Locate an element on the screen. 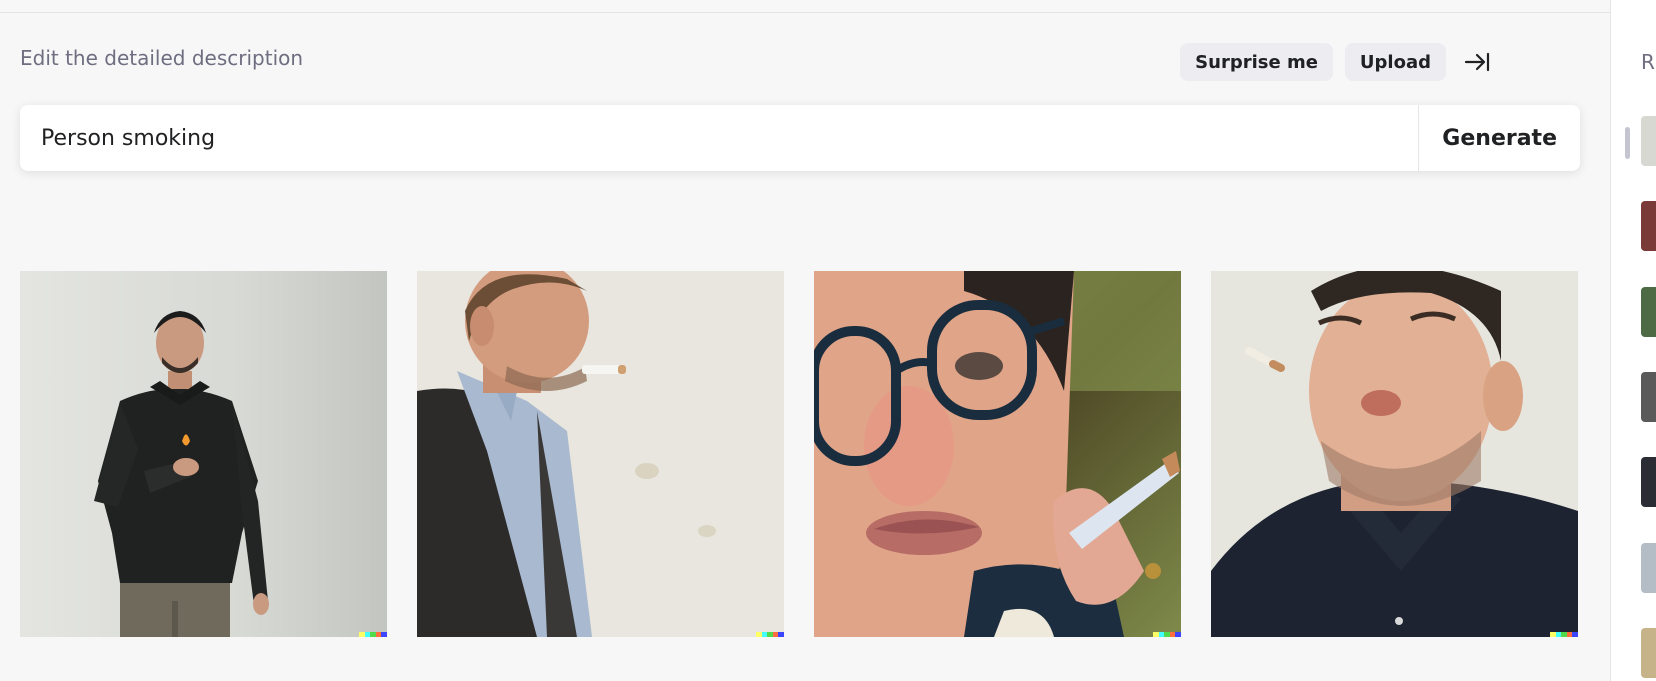 This screenshot has width=1656, height=681. image-3-illustration is located at coordinates (997, 454).